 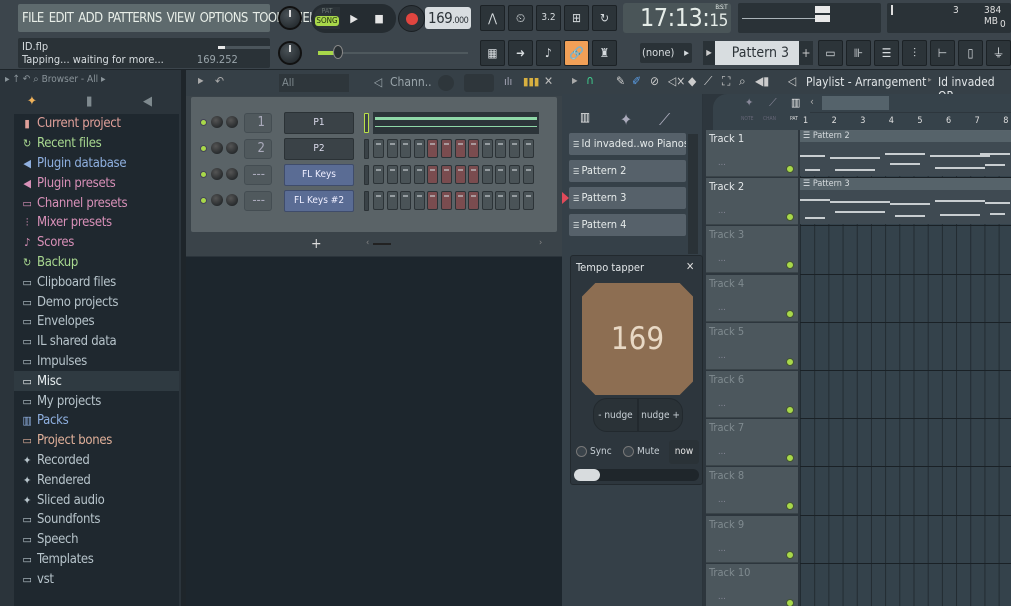 I want to click on pattern-picker-item: ☰ Id invaded..wo Pianos), so click(x=627, y=144).